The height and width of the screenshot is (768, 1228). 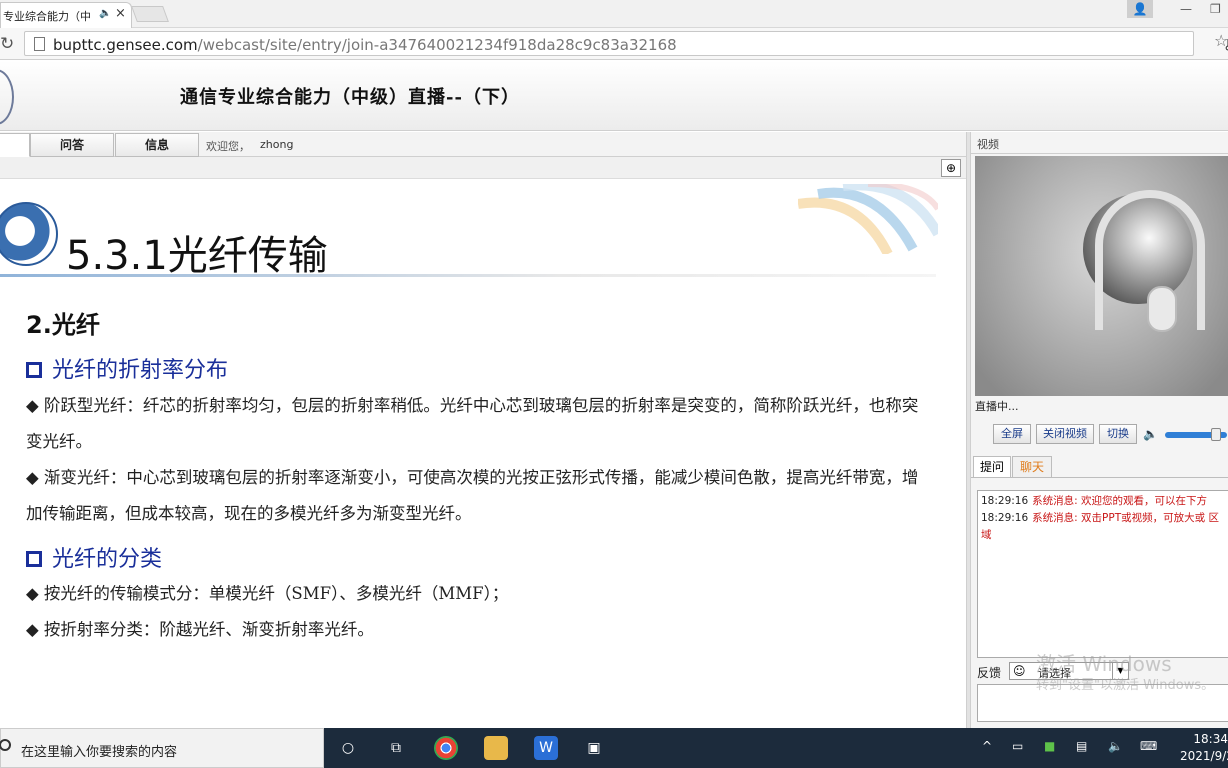 I want to click on volume-icon: 🔈, so click(x=1150, y=434).